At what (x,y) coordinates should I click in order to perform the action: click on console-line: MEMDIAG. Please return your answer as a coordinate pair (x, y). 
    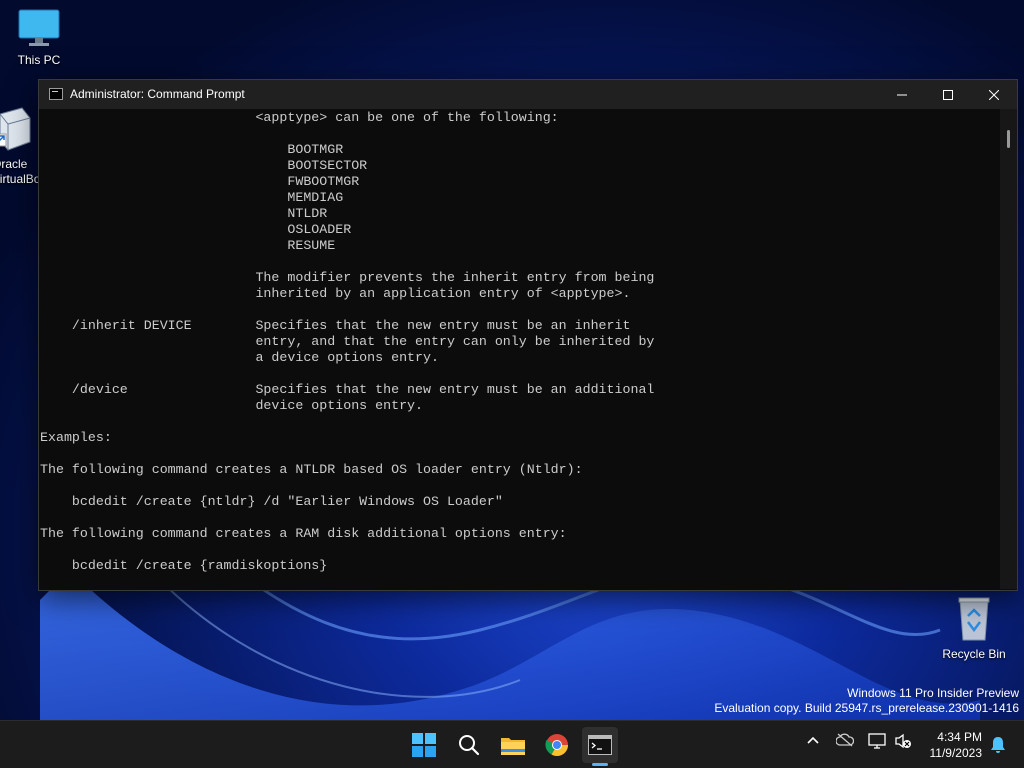
    Looking at the image, I should click on (192, 197).